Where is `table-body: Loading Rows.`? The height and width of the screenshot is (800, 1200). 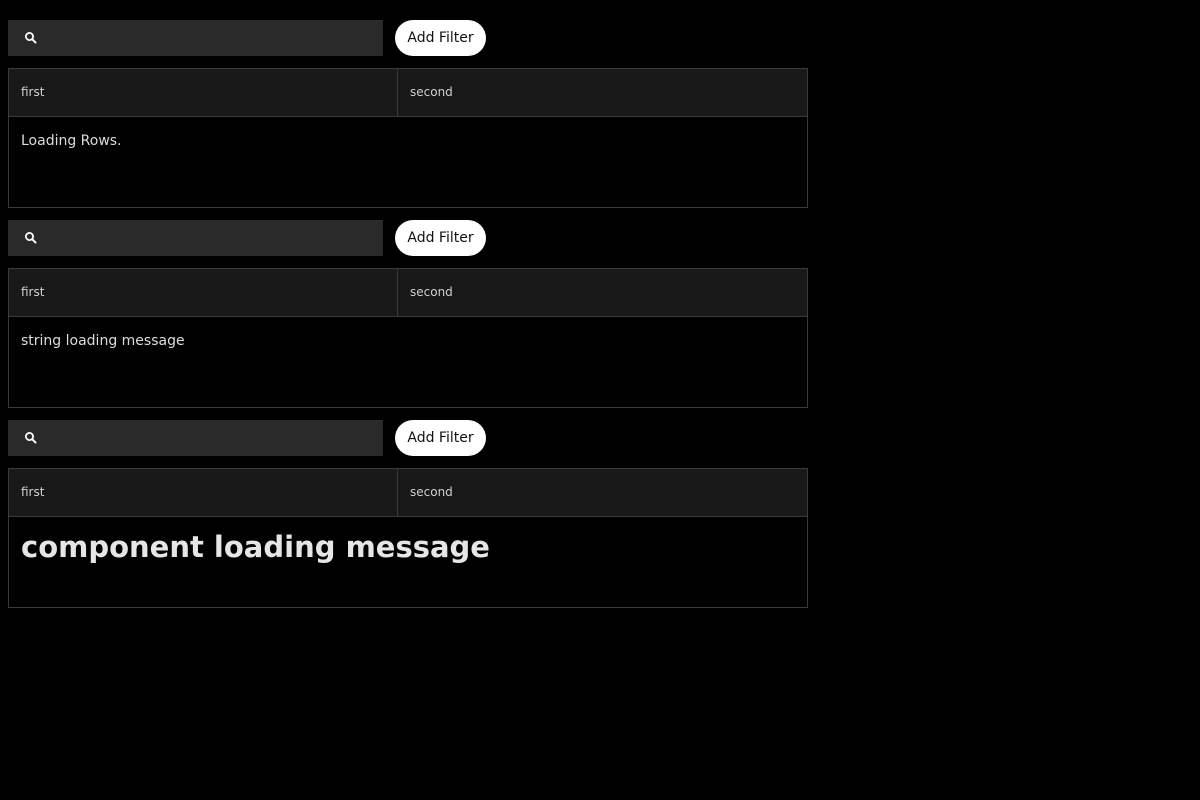 table-body: Loading Rows. is located at coordinates (408, 133).